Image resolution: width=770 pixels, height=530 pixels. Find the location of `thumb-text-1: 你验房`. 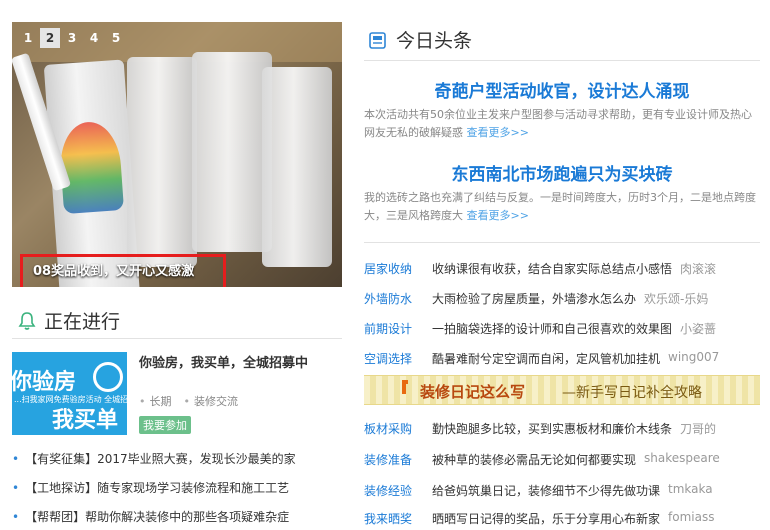

thumb-text-1: 你验房 is located at coordinates (44, 382).